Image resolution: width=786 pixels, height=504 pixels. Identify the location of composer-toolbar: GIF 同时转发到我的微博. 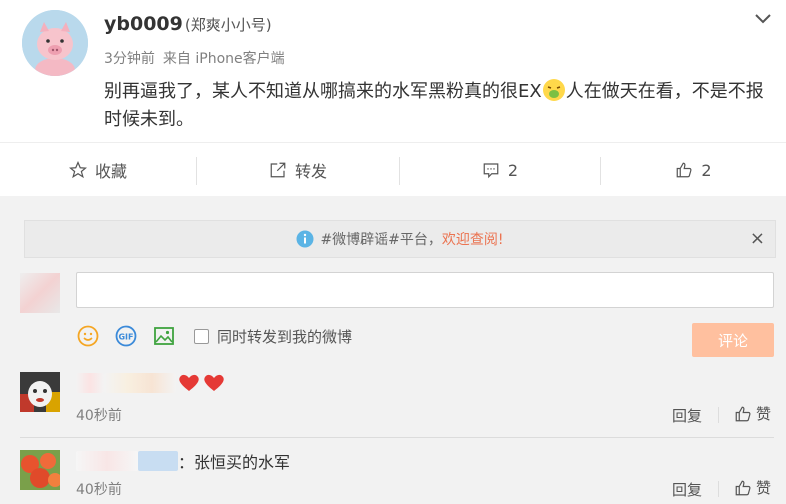
(214, 336).